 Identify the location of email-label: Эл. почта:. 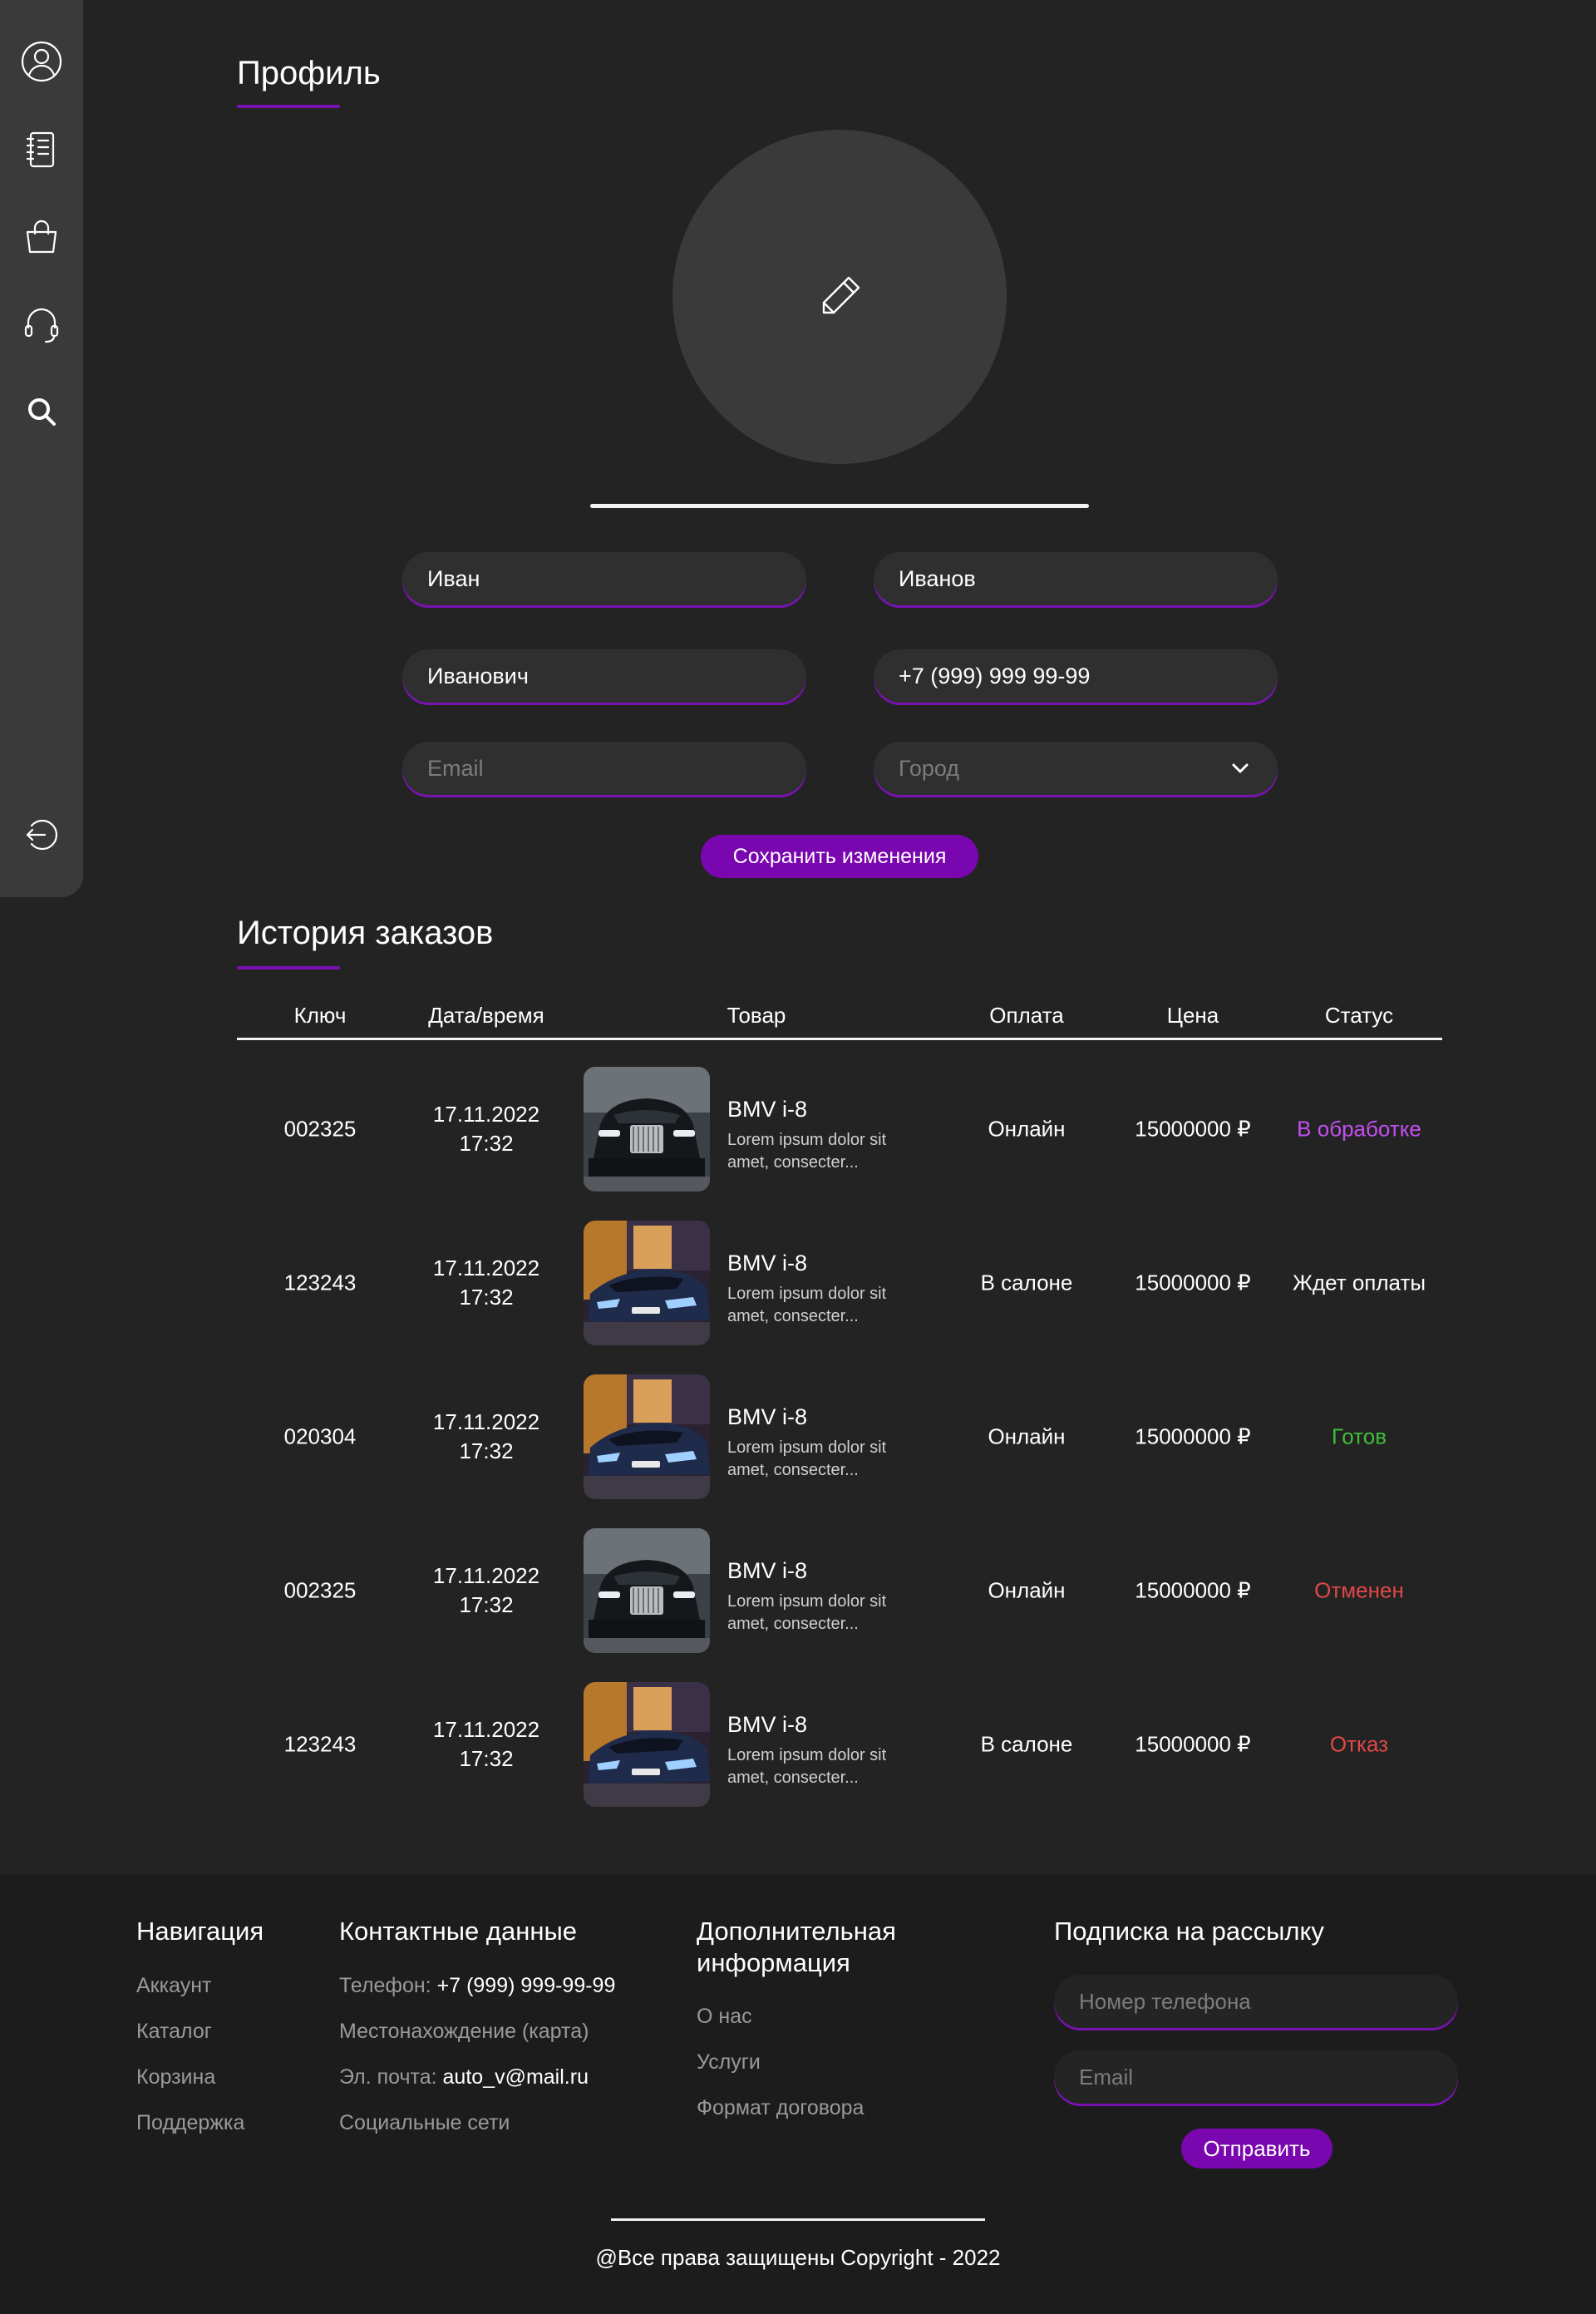
(388, 2077).